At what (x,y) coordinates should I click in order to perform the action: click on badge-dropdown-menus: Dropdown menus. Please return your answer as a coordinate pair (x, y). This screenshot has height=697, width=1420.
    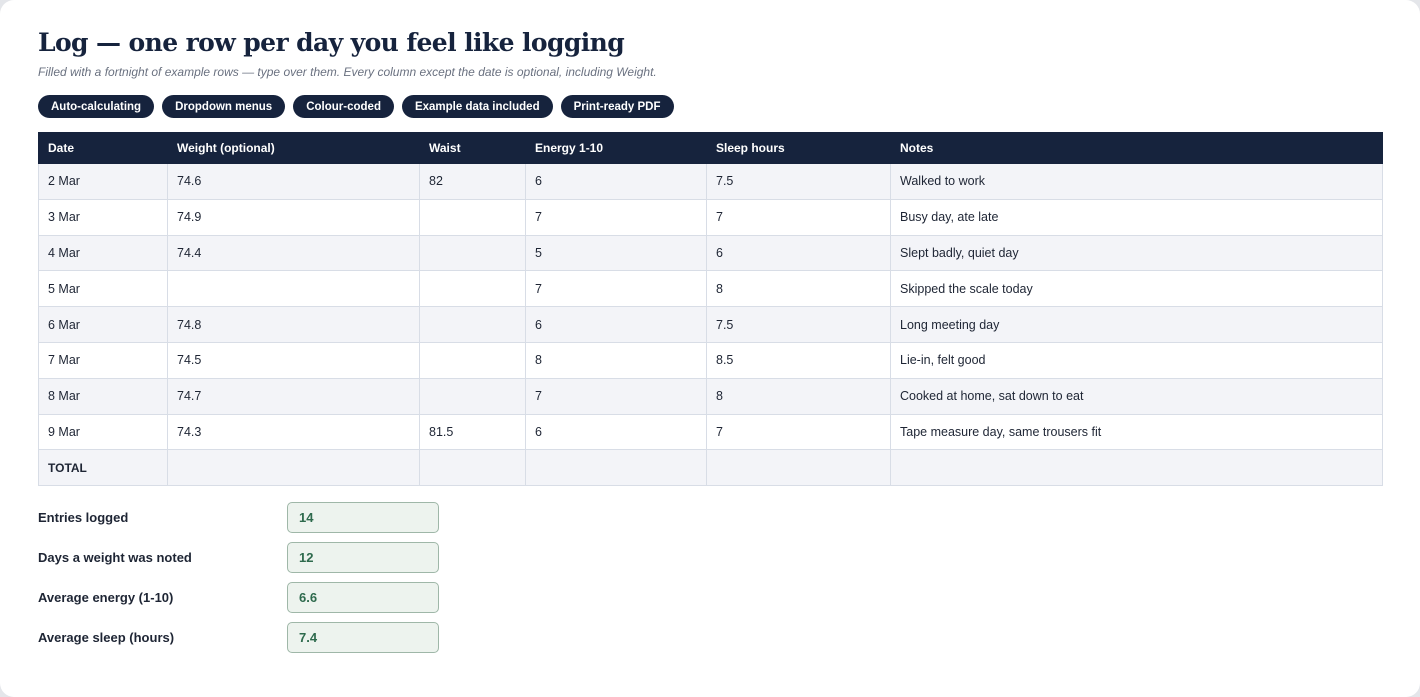
    Looking at the image, I should click on (224, 106).